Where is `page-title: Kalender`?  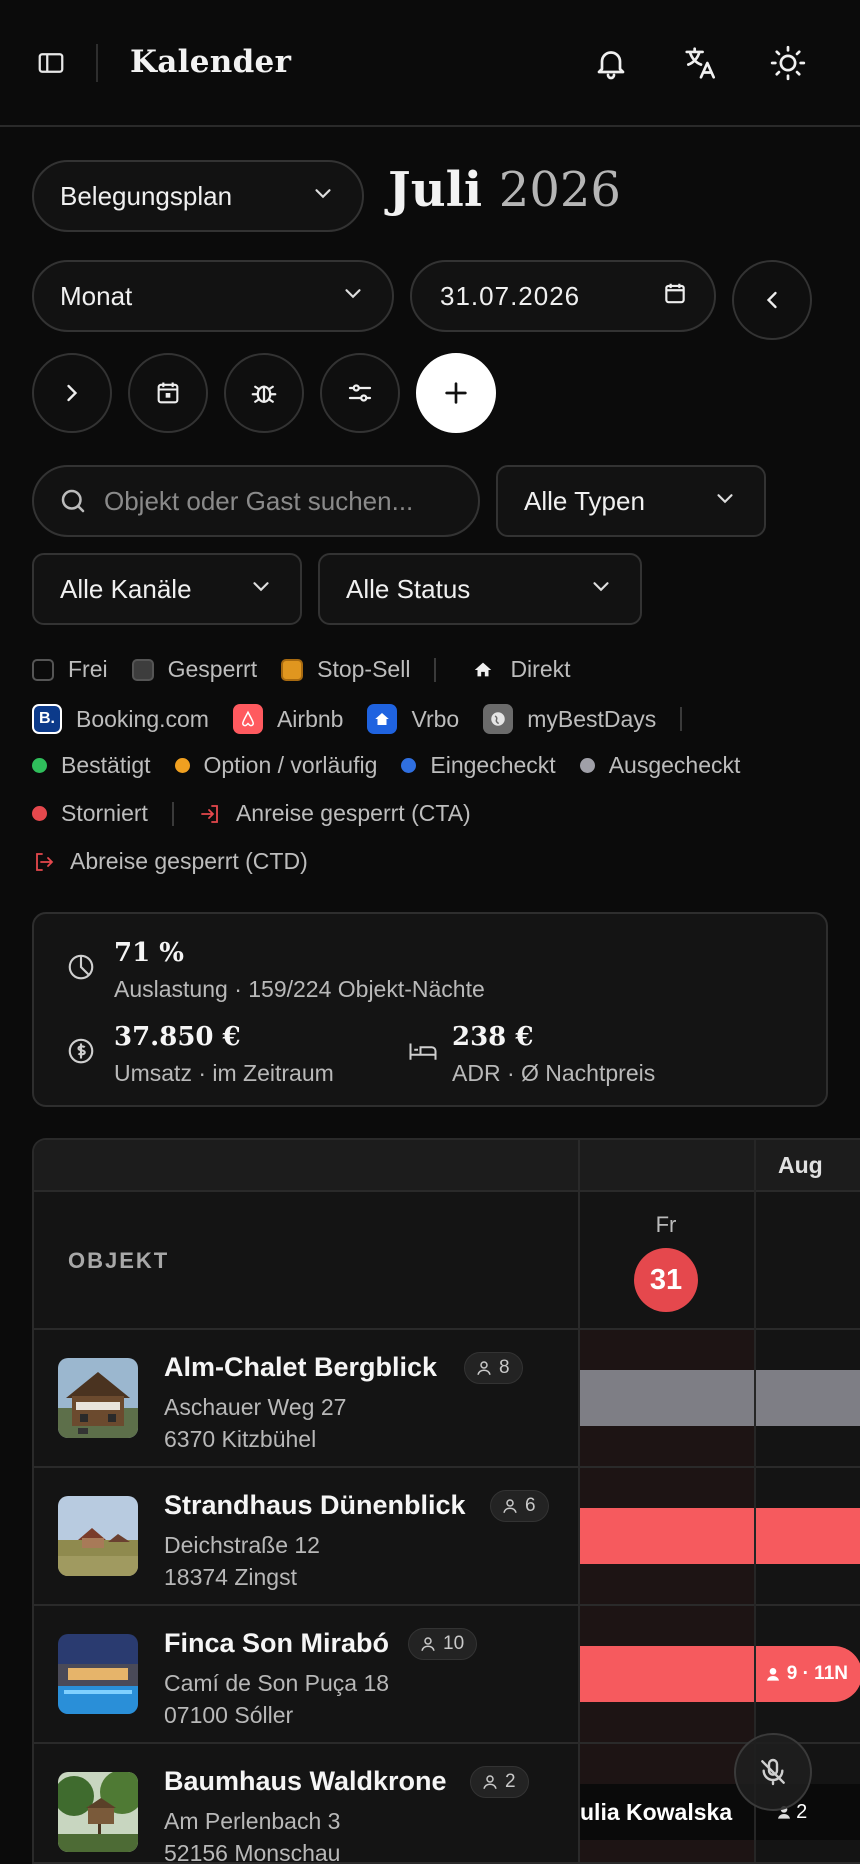
page-title: Kalender is located at coordinates (211, 62).